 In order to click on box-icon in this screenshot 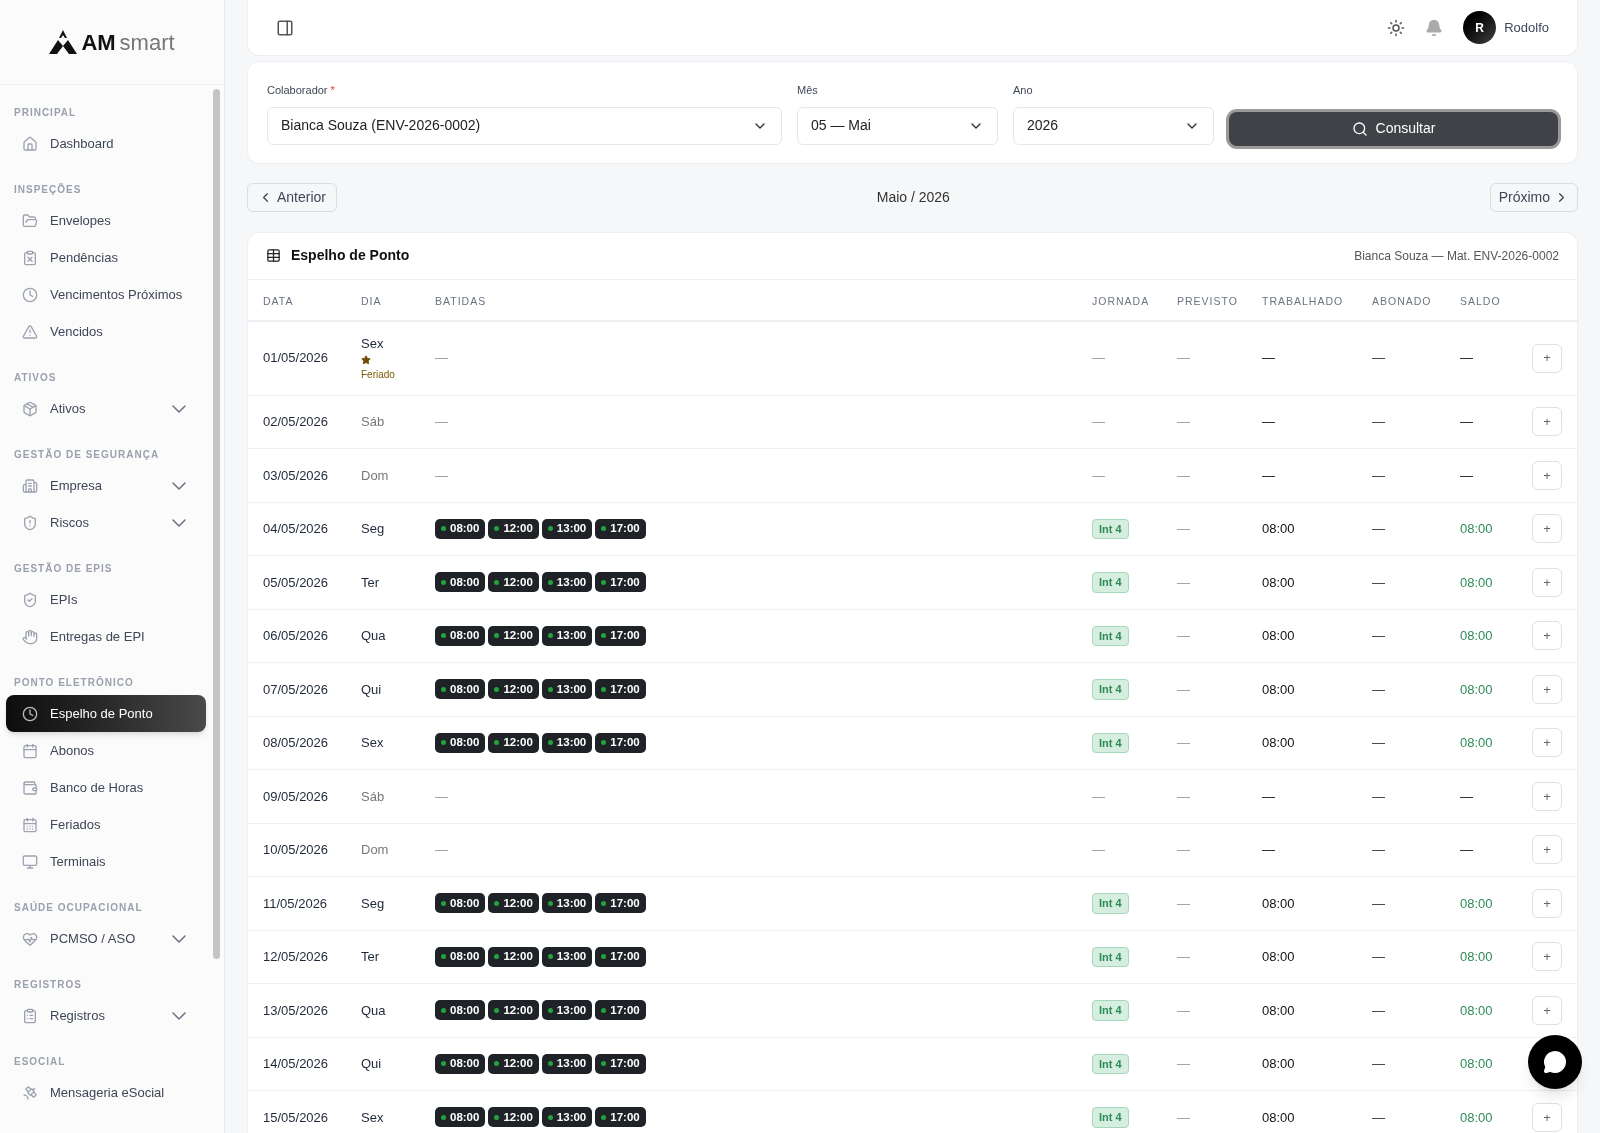, I will do `click(30, 408)`.